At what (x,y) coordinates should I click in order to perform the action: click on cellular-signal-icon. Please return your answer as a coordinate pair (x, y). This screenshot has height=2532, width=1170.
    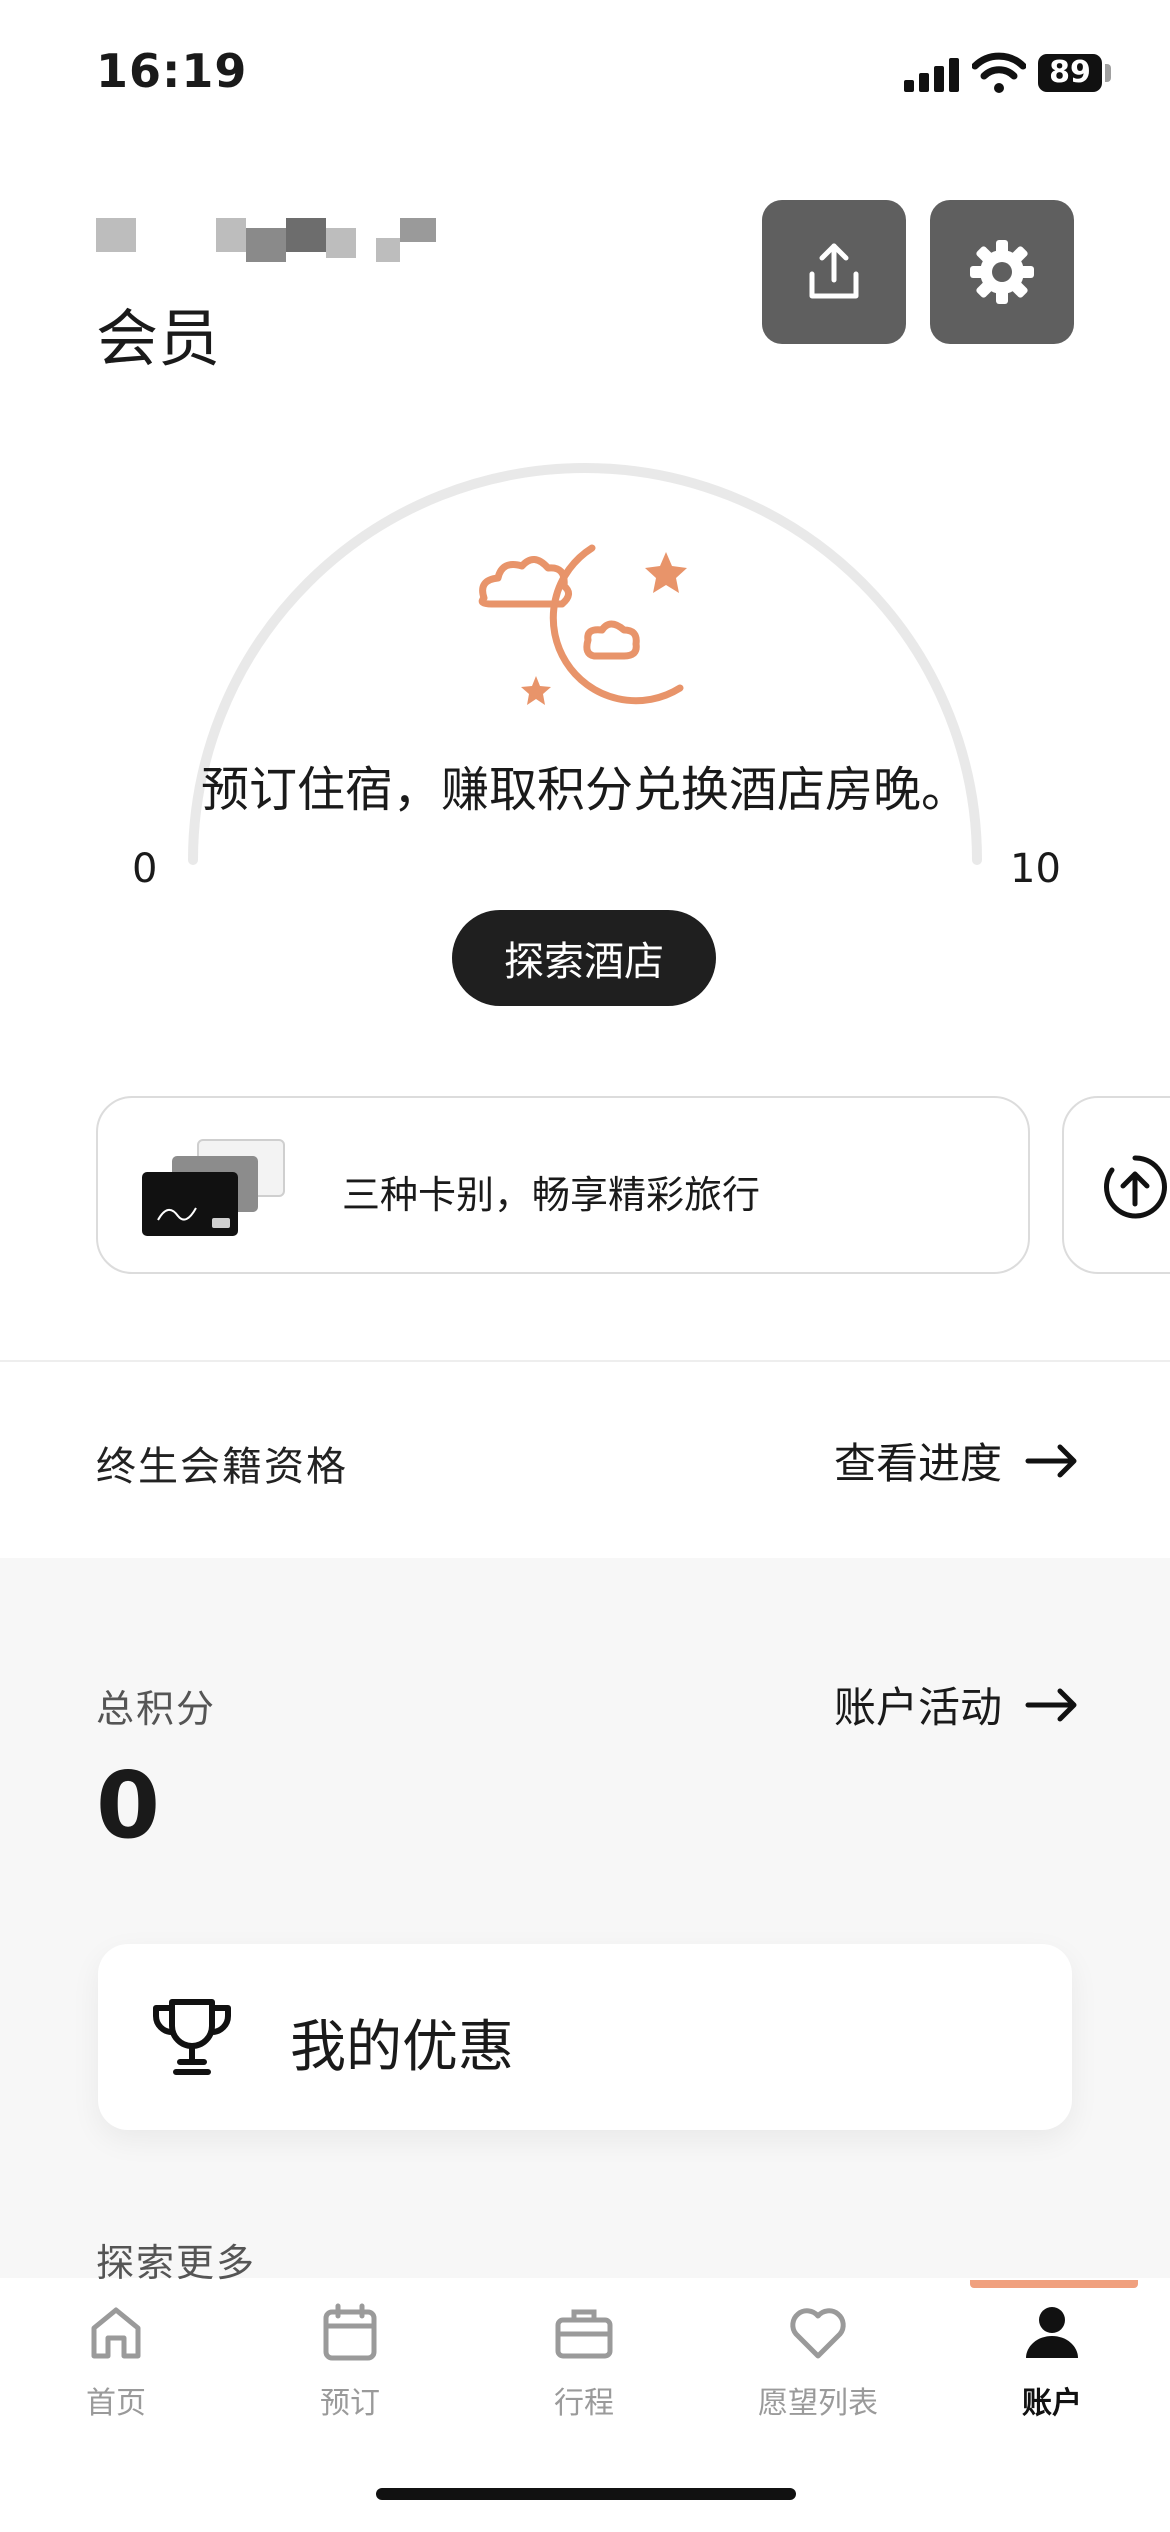
    Looking at the image, I should click on (932, 75).